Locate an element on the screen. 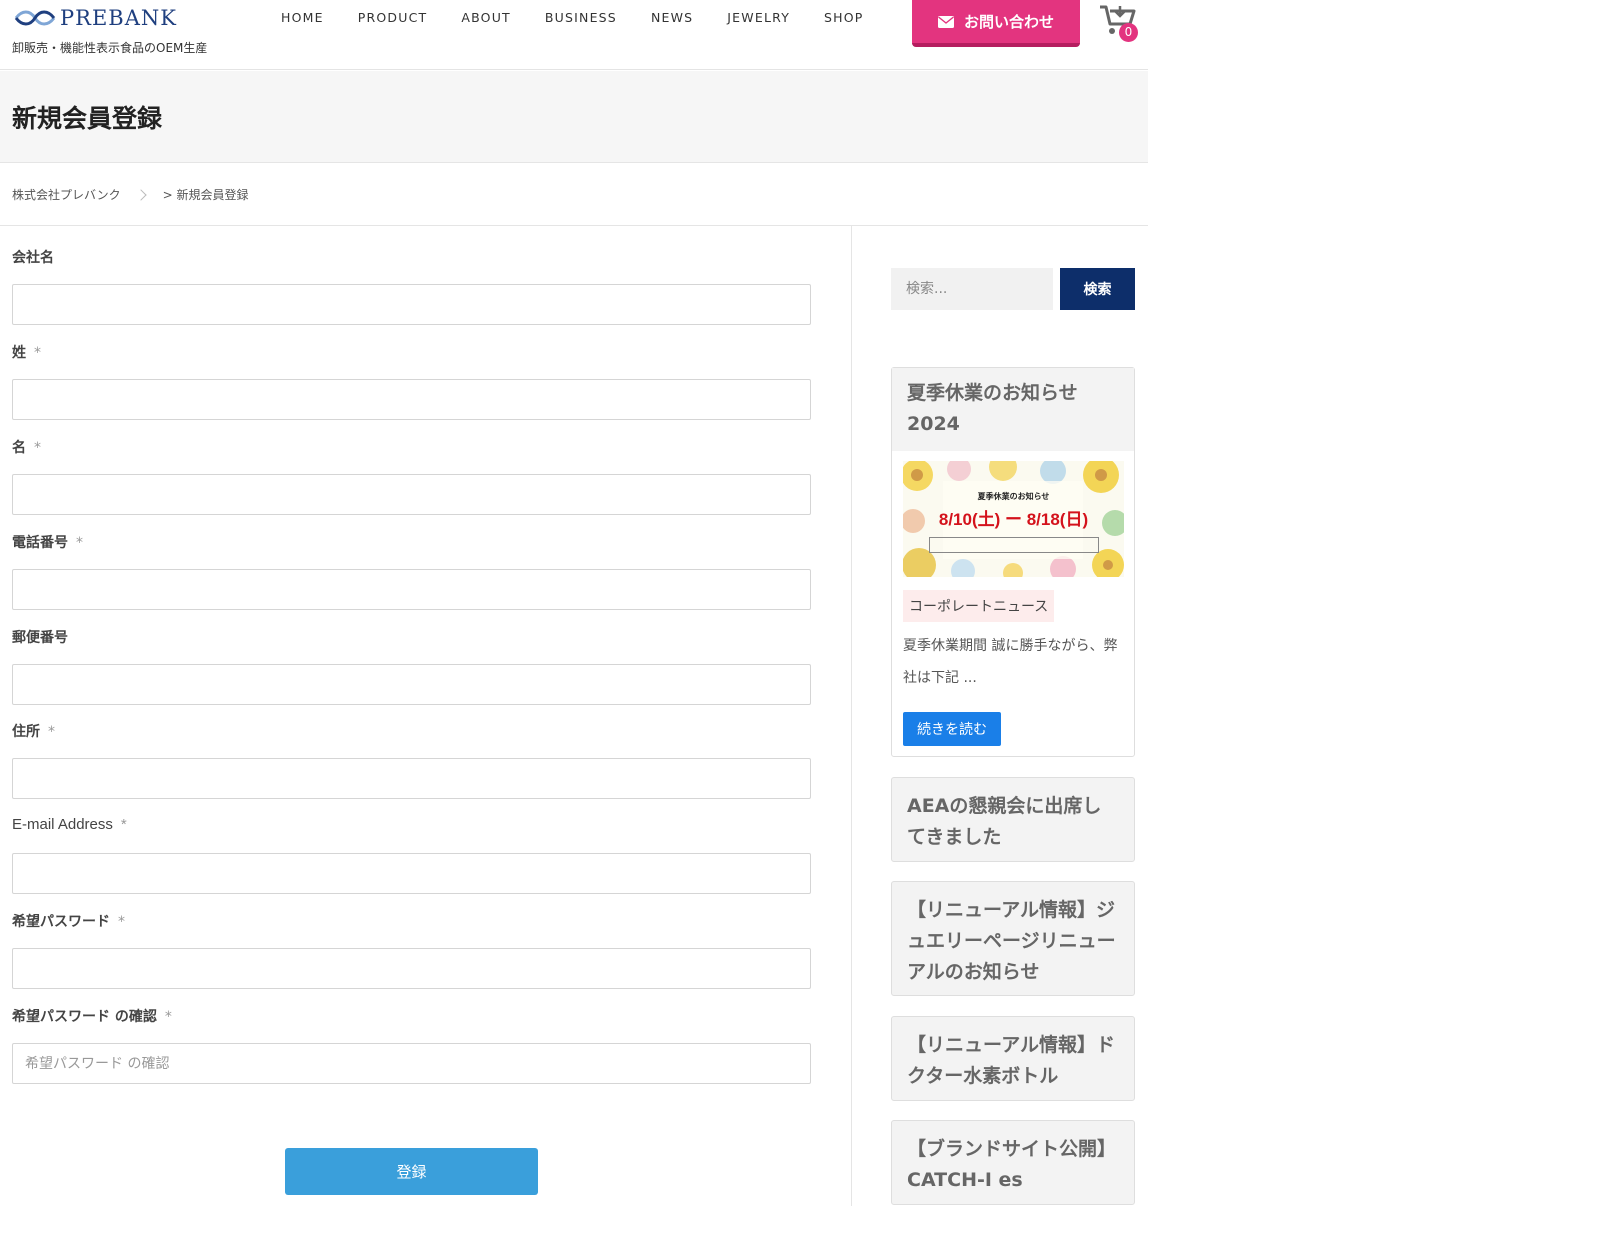 The width and height of the screenshot is (1618, 1239). field-first-name: 名 * is located at coordinates (412, 476).